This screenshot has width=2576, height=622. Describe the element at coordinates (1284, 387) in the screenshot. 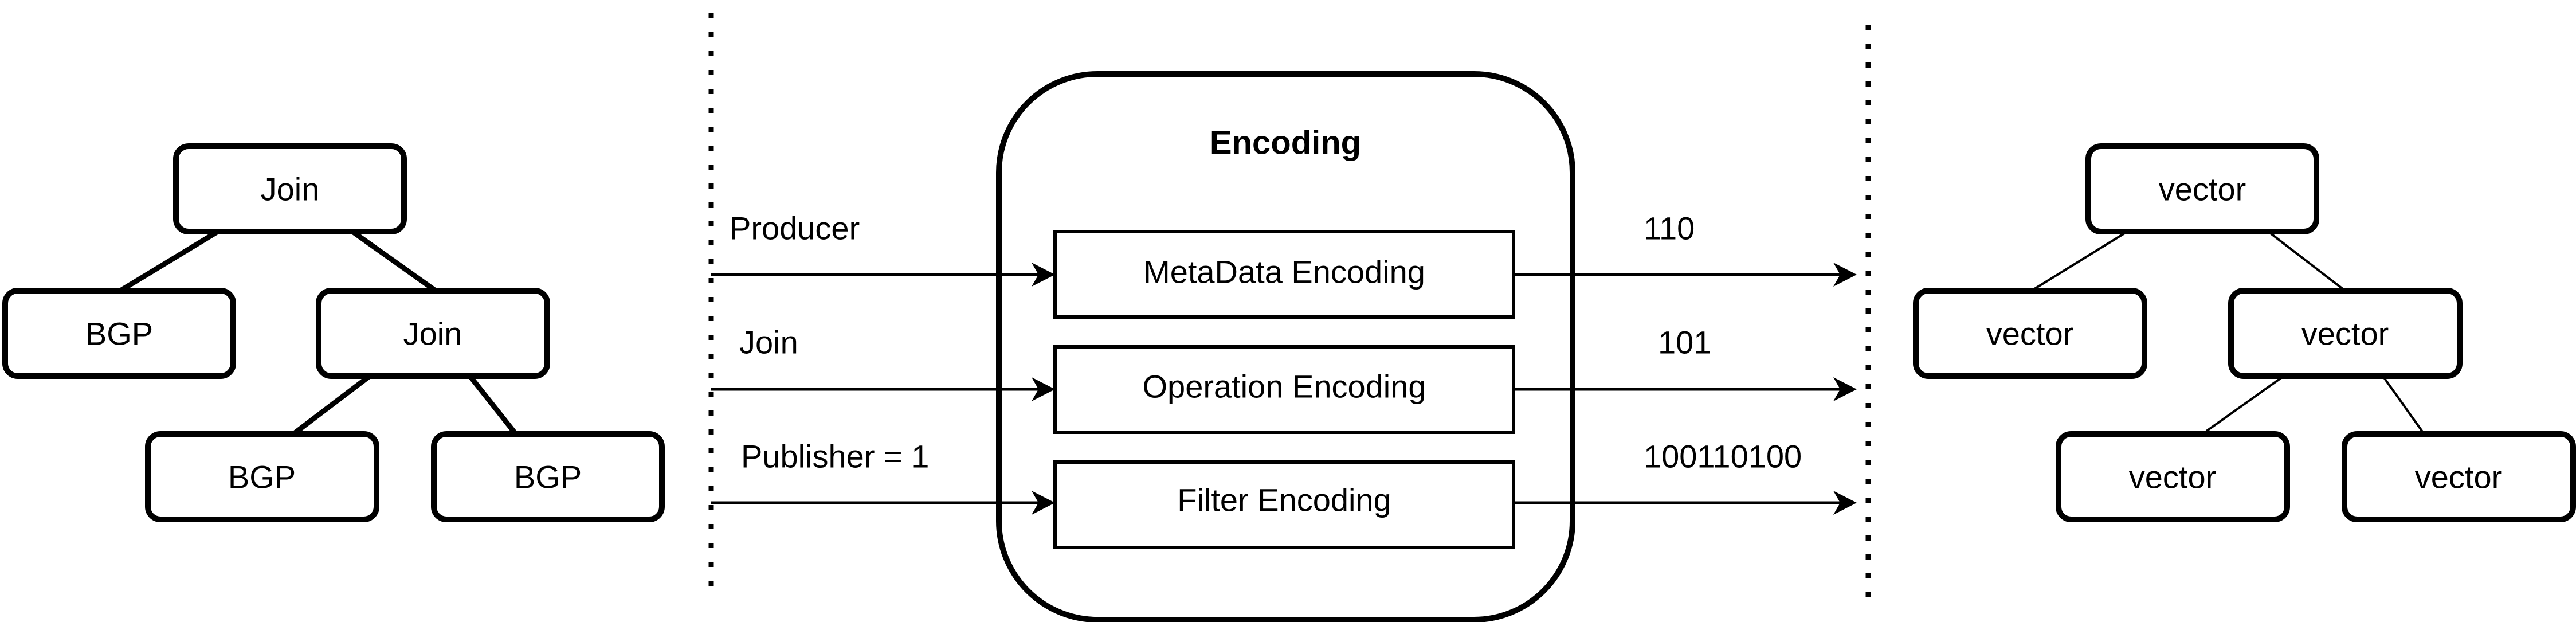

I see `module-label: Operation Encoding` at that location.